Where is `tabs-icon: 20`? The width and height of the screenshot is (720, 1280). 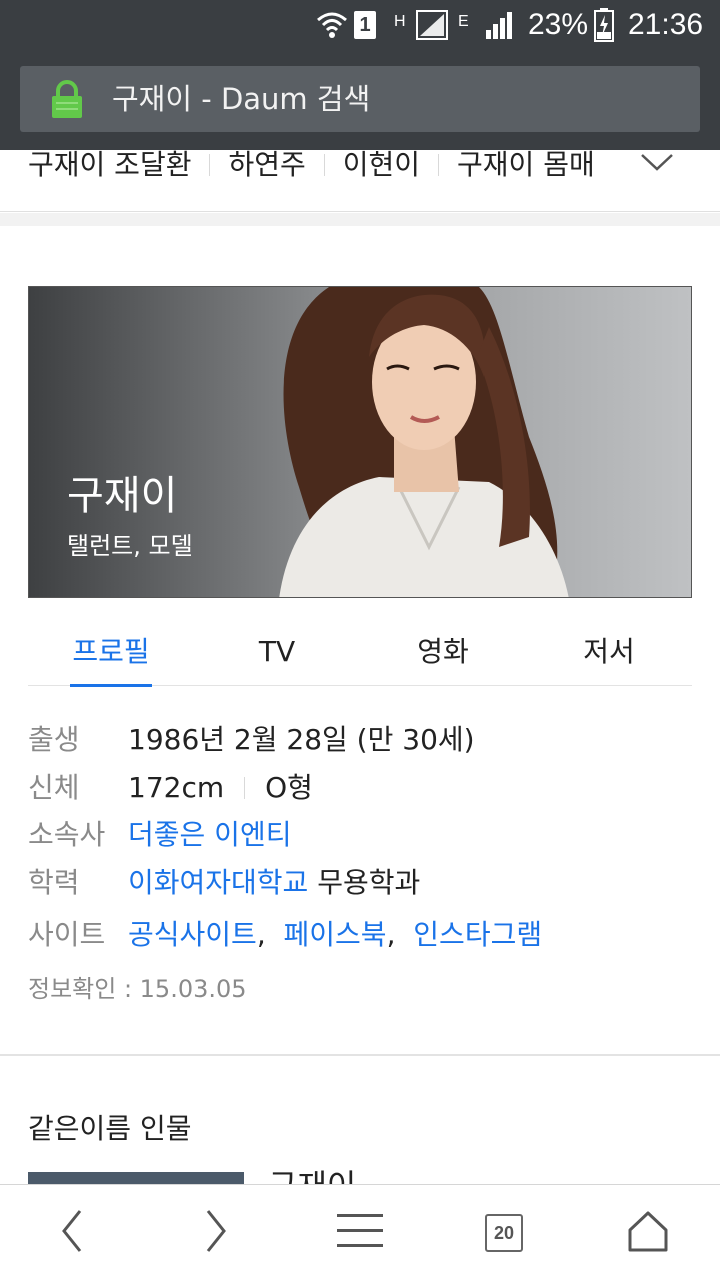
tabs-icon: 20 is located at coordinates (504, 1233).